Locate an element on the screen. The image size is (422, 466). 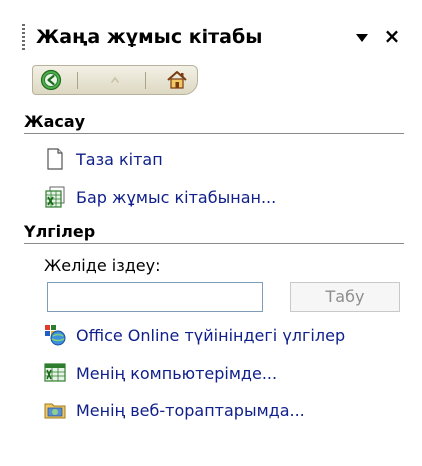
close-button: × is located at coordinates (392, 36).